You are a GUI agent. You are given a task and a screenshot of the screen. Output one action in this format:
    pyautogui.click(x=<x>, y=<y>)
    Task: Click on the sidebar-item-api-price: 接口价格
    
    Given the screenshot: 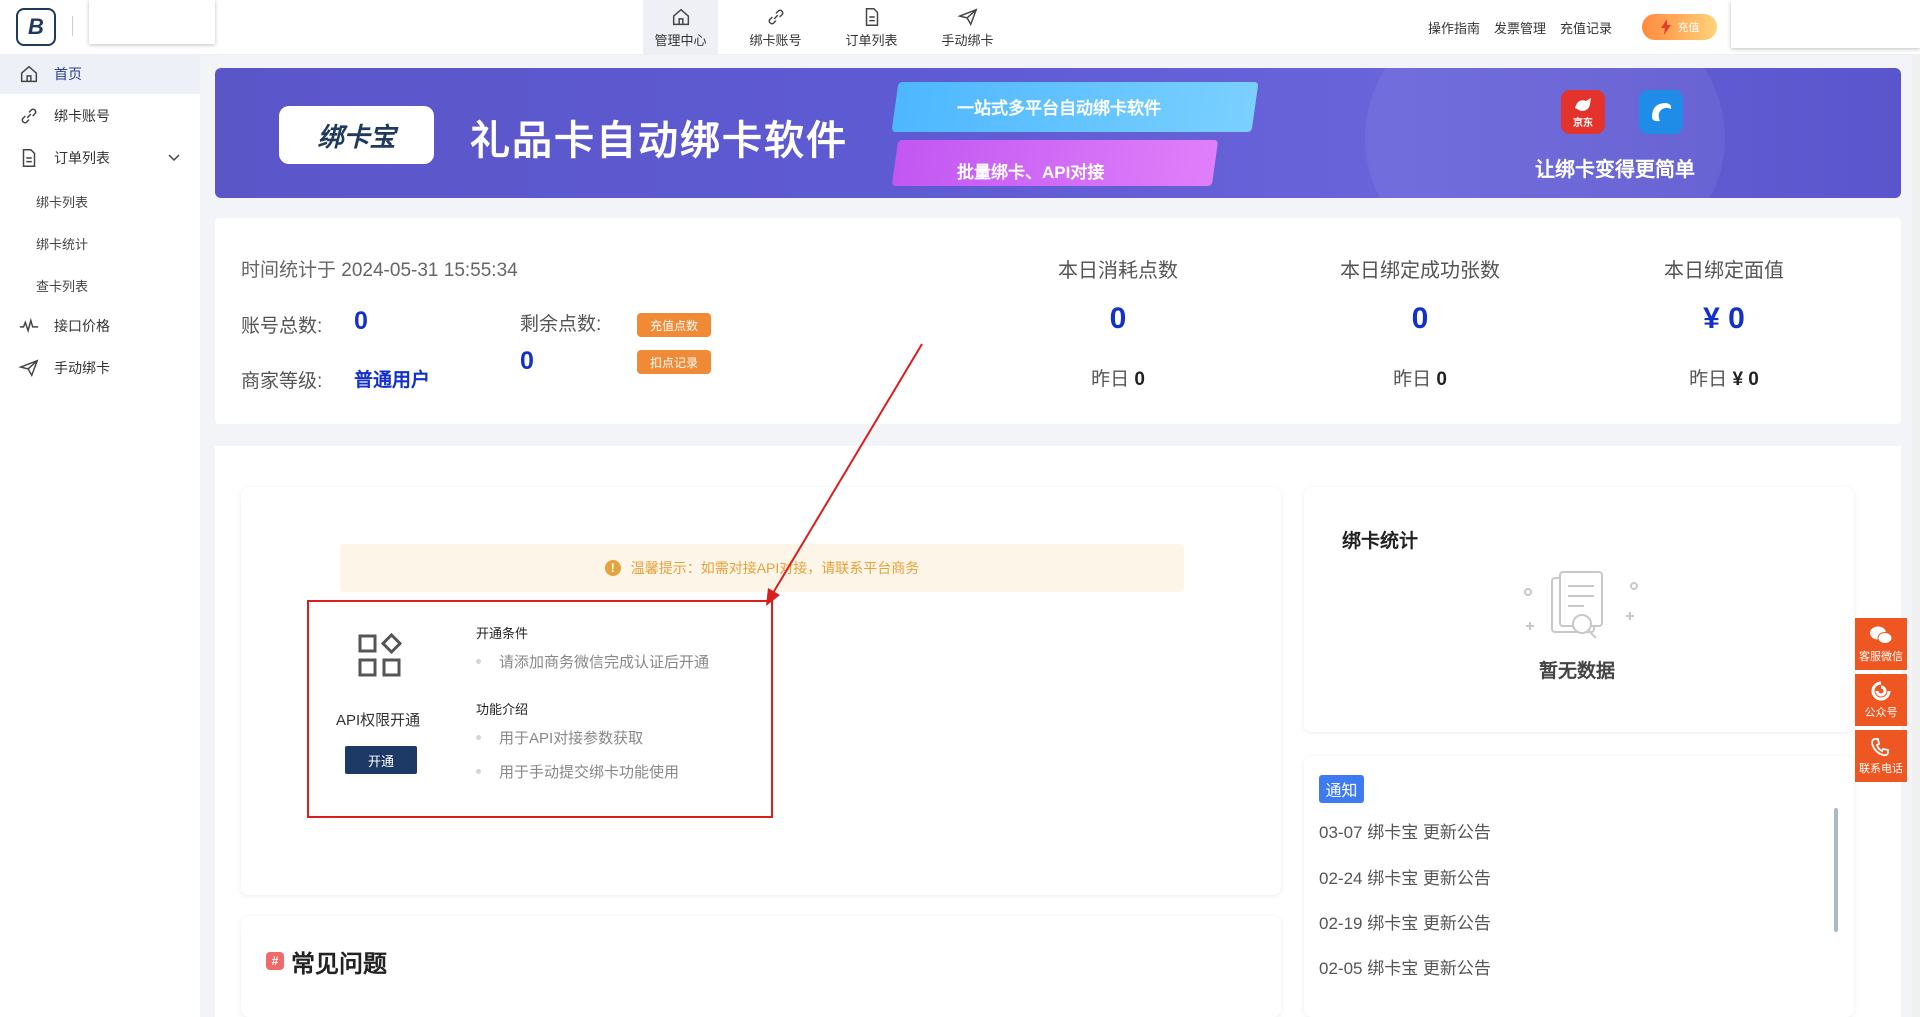 What is the action you would take?
    pyautogui.click(x=100, y=326)
    